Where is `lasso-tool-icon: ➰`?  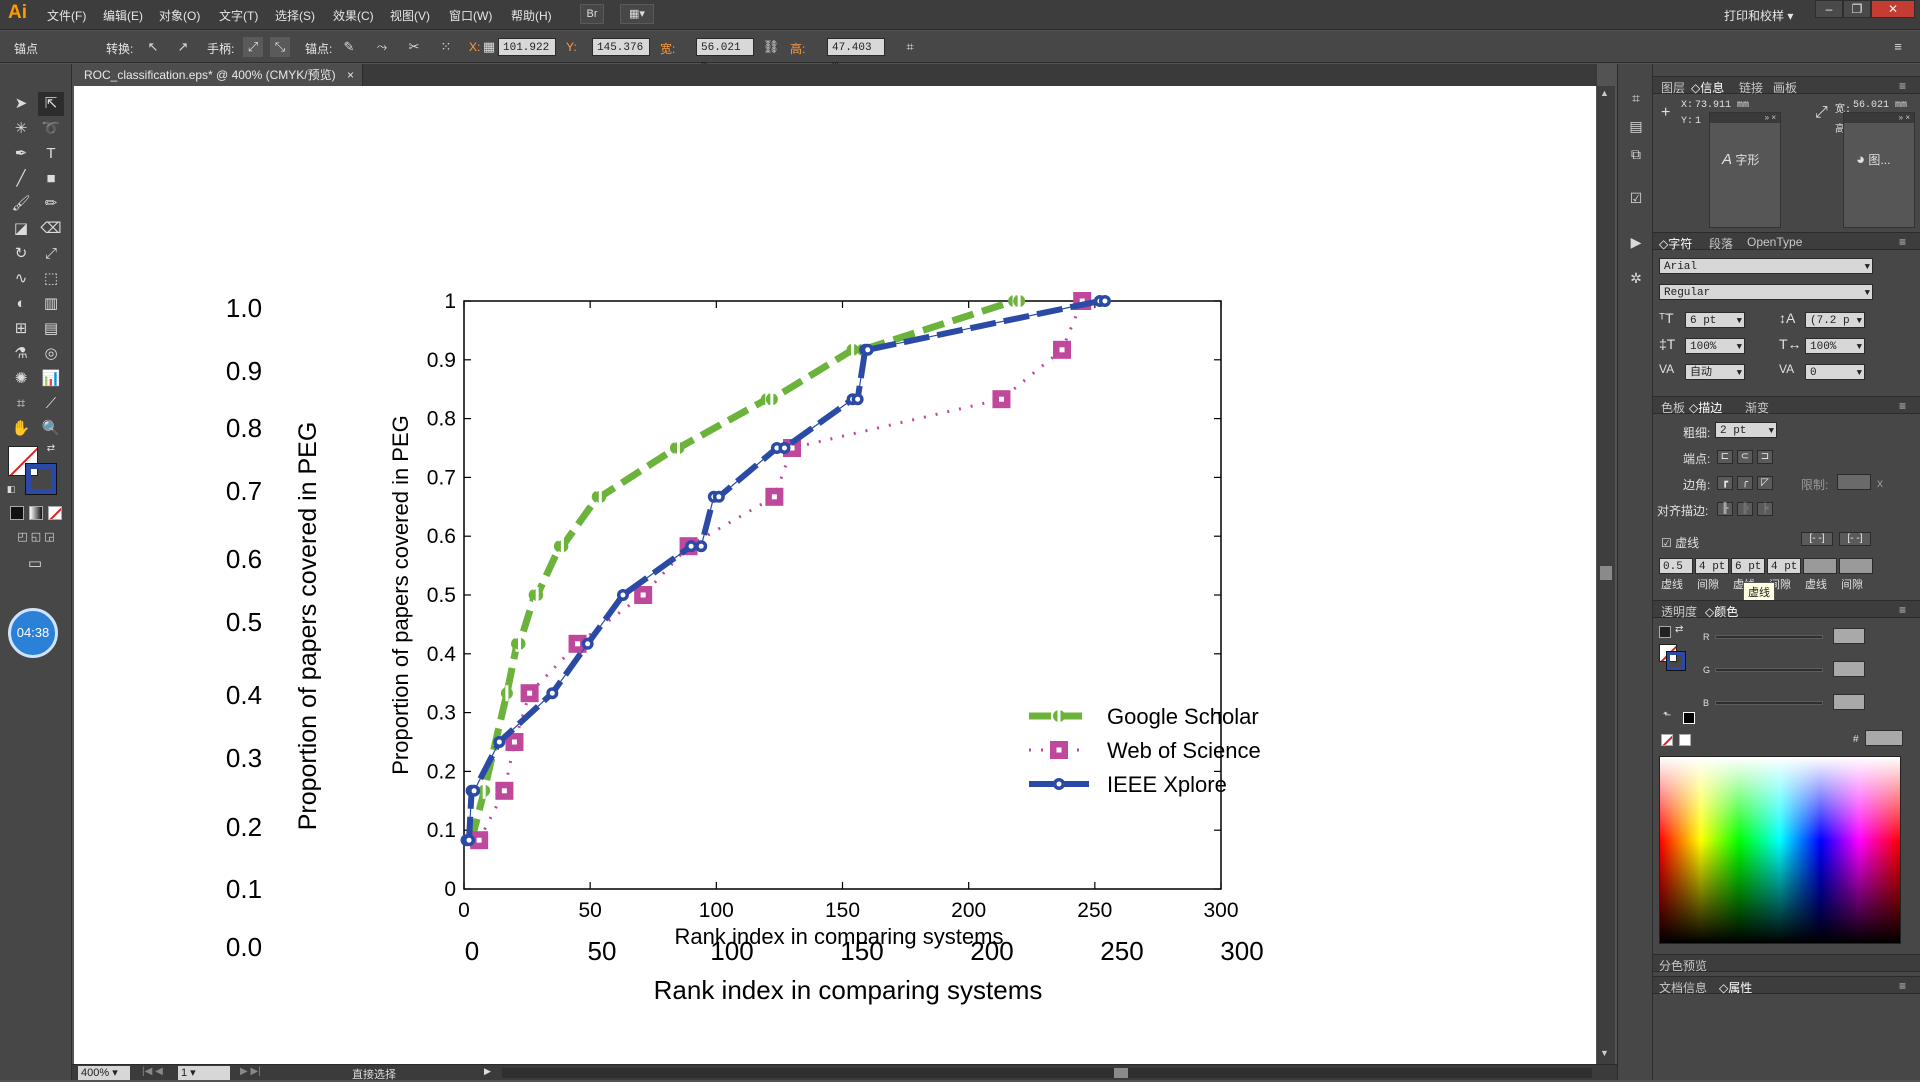 lasso-tool-icon: ➰ is located at coordinates (51, 129).